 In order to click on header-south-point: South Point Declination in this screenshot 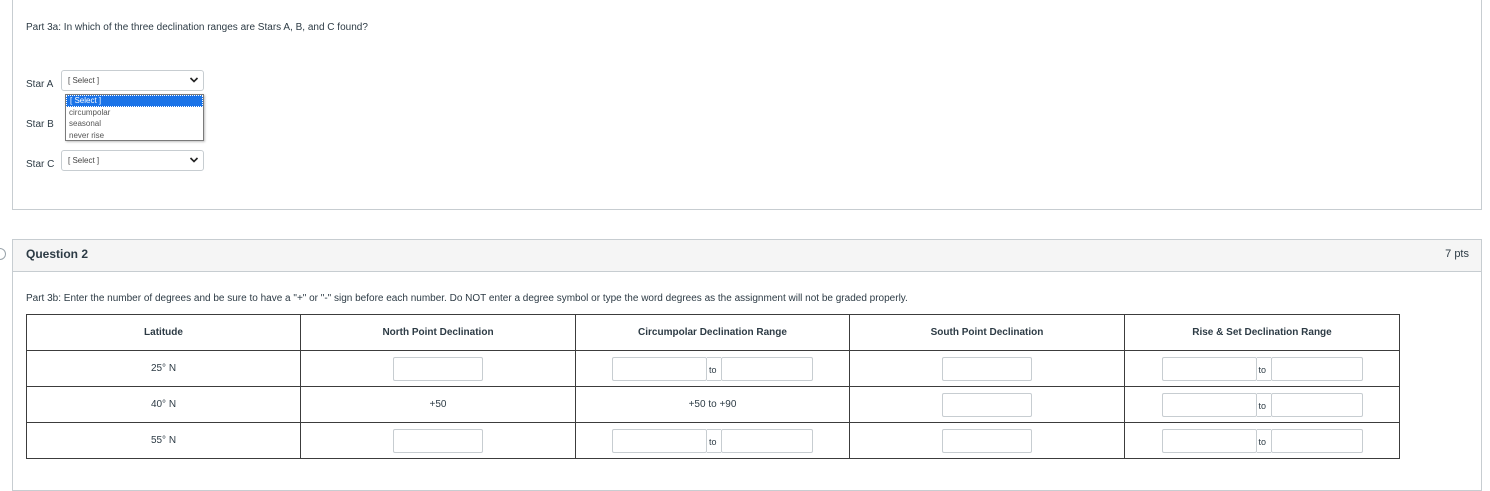, I will do `click(987, 332)`.